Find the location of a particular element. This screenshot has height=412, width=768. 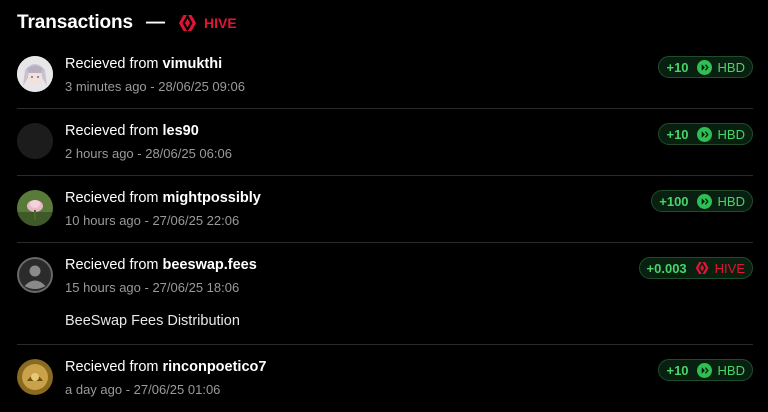

coin-label: HIVE is located at coordinates (220, 23).